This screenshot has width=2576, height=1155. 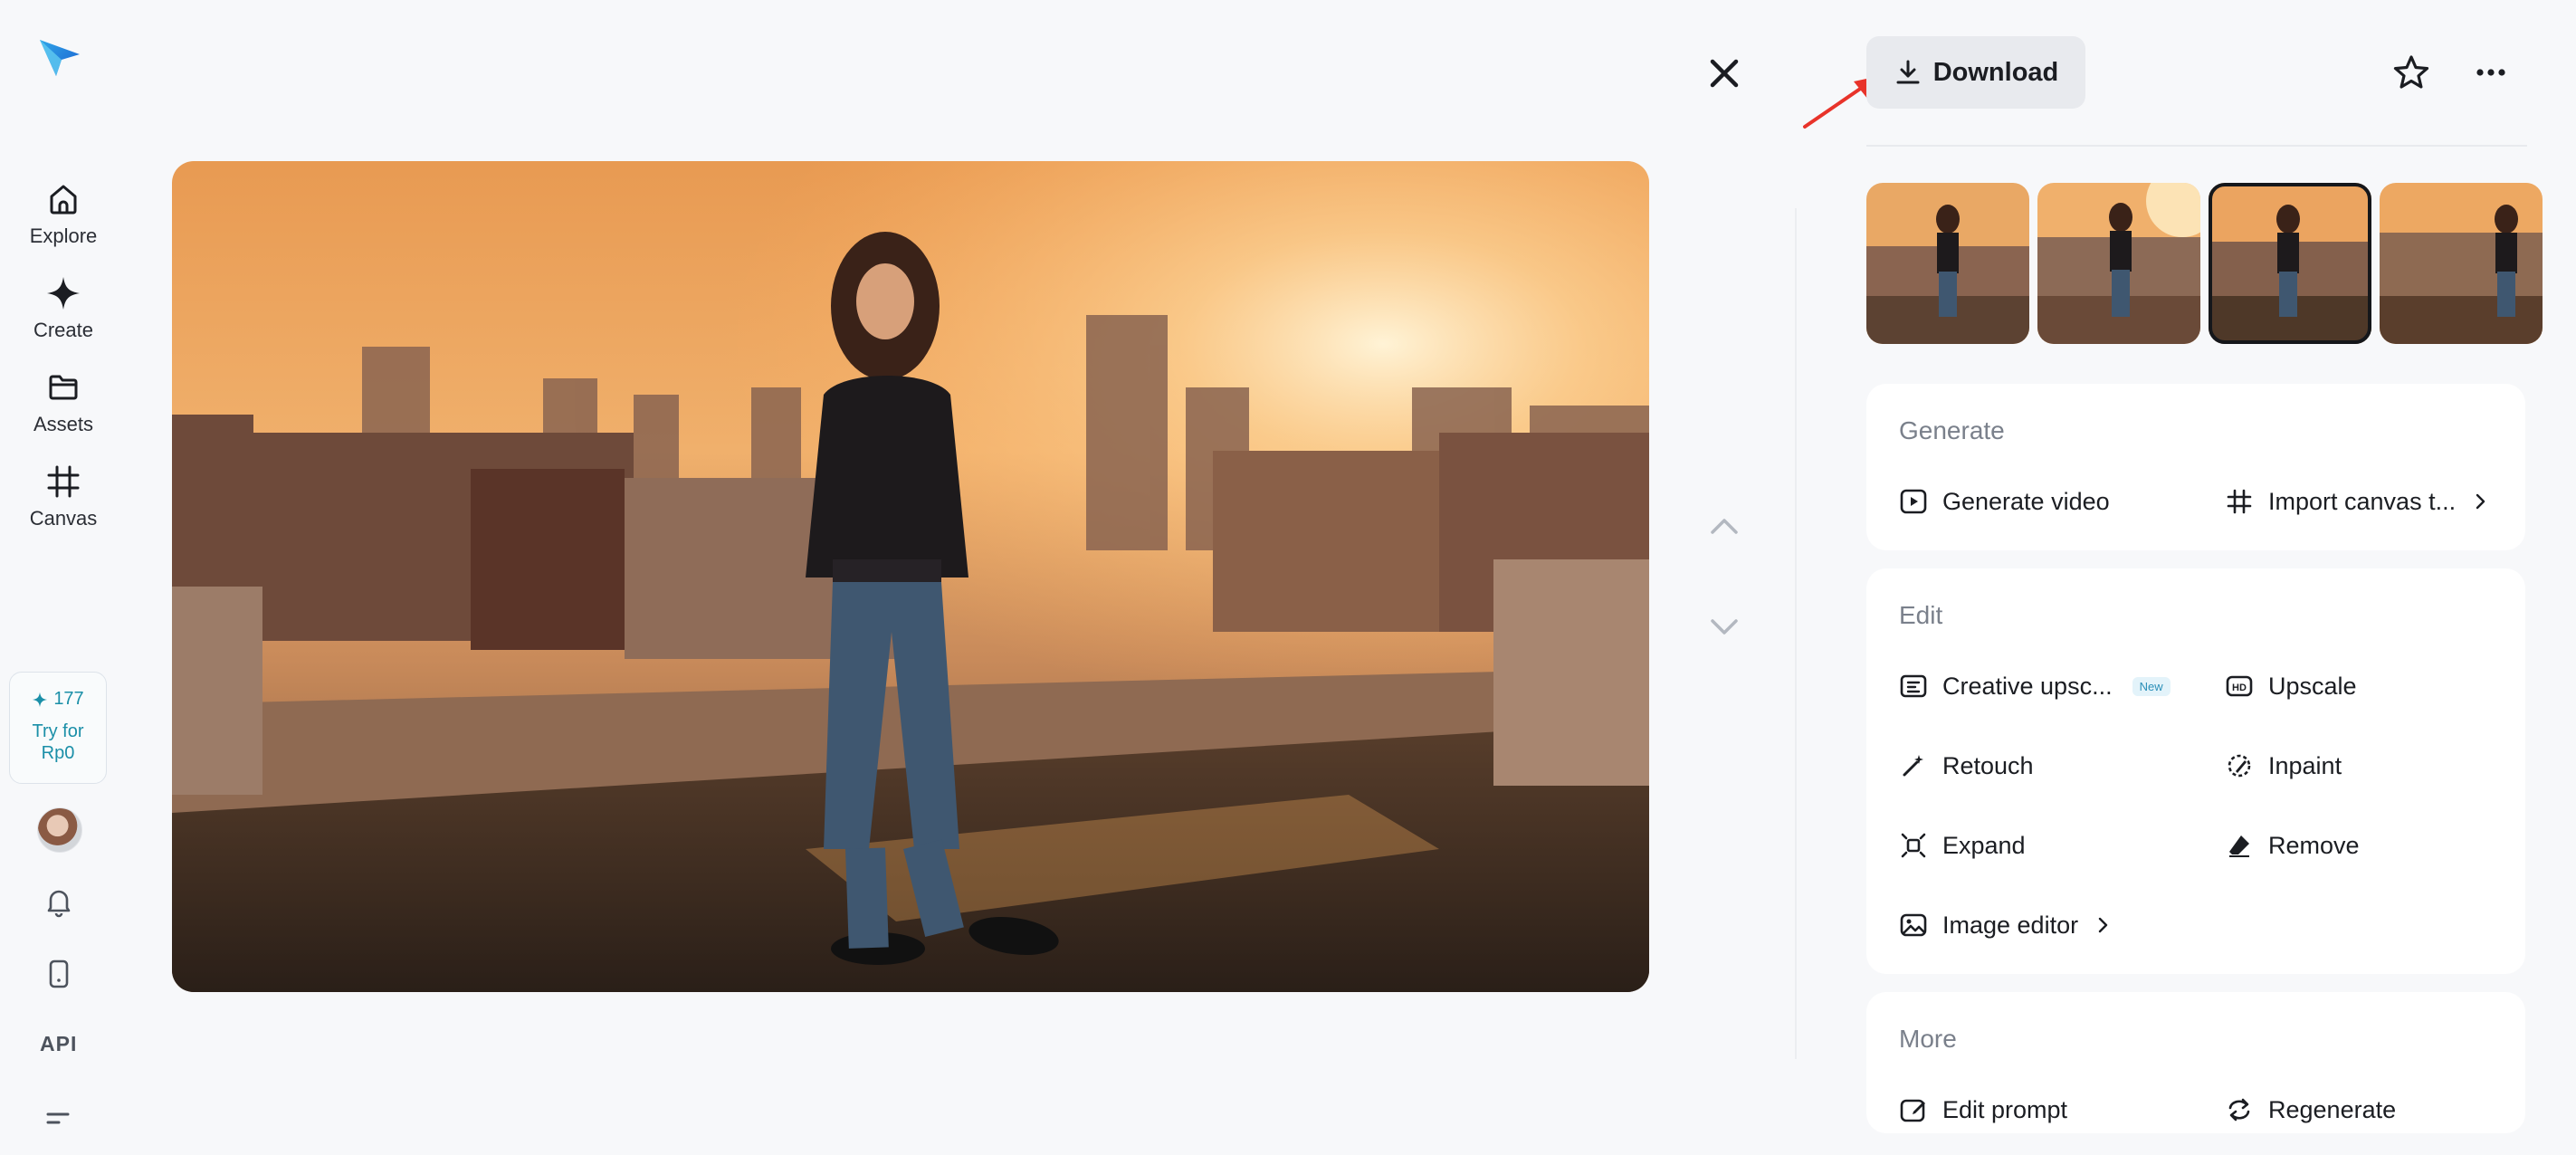 I want to click on generate-video-button: Generate video, so click(x=2005, y=501).